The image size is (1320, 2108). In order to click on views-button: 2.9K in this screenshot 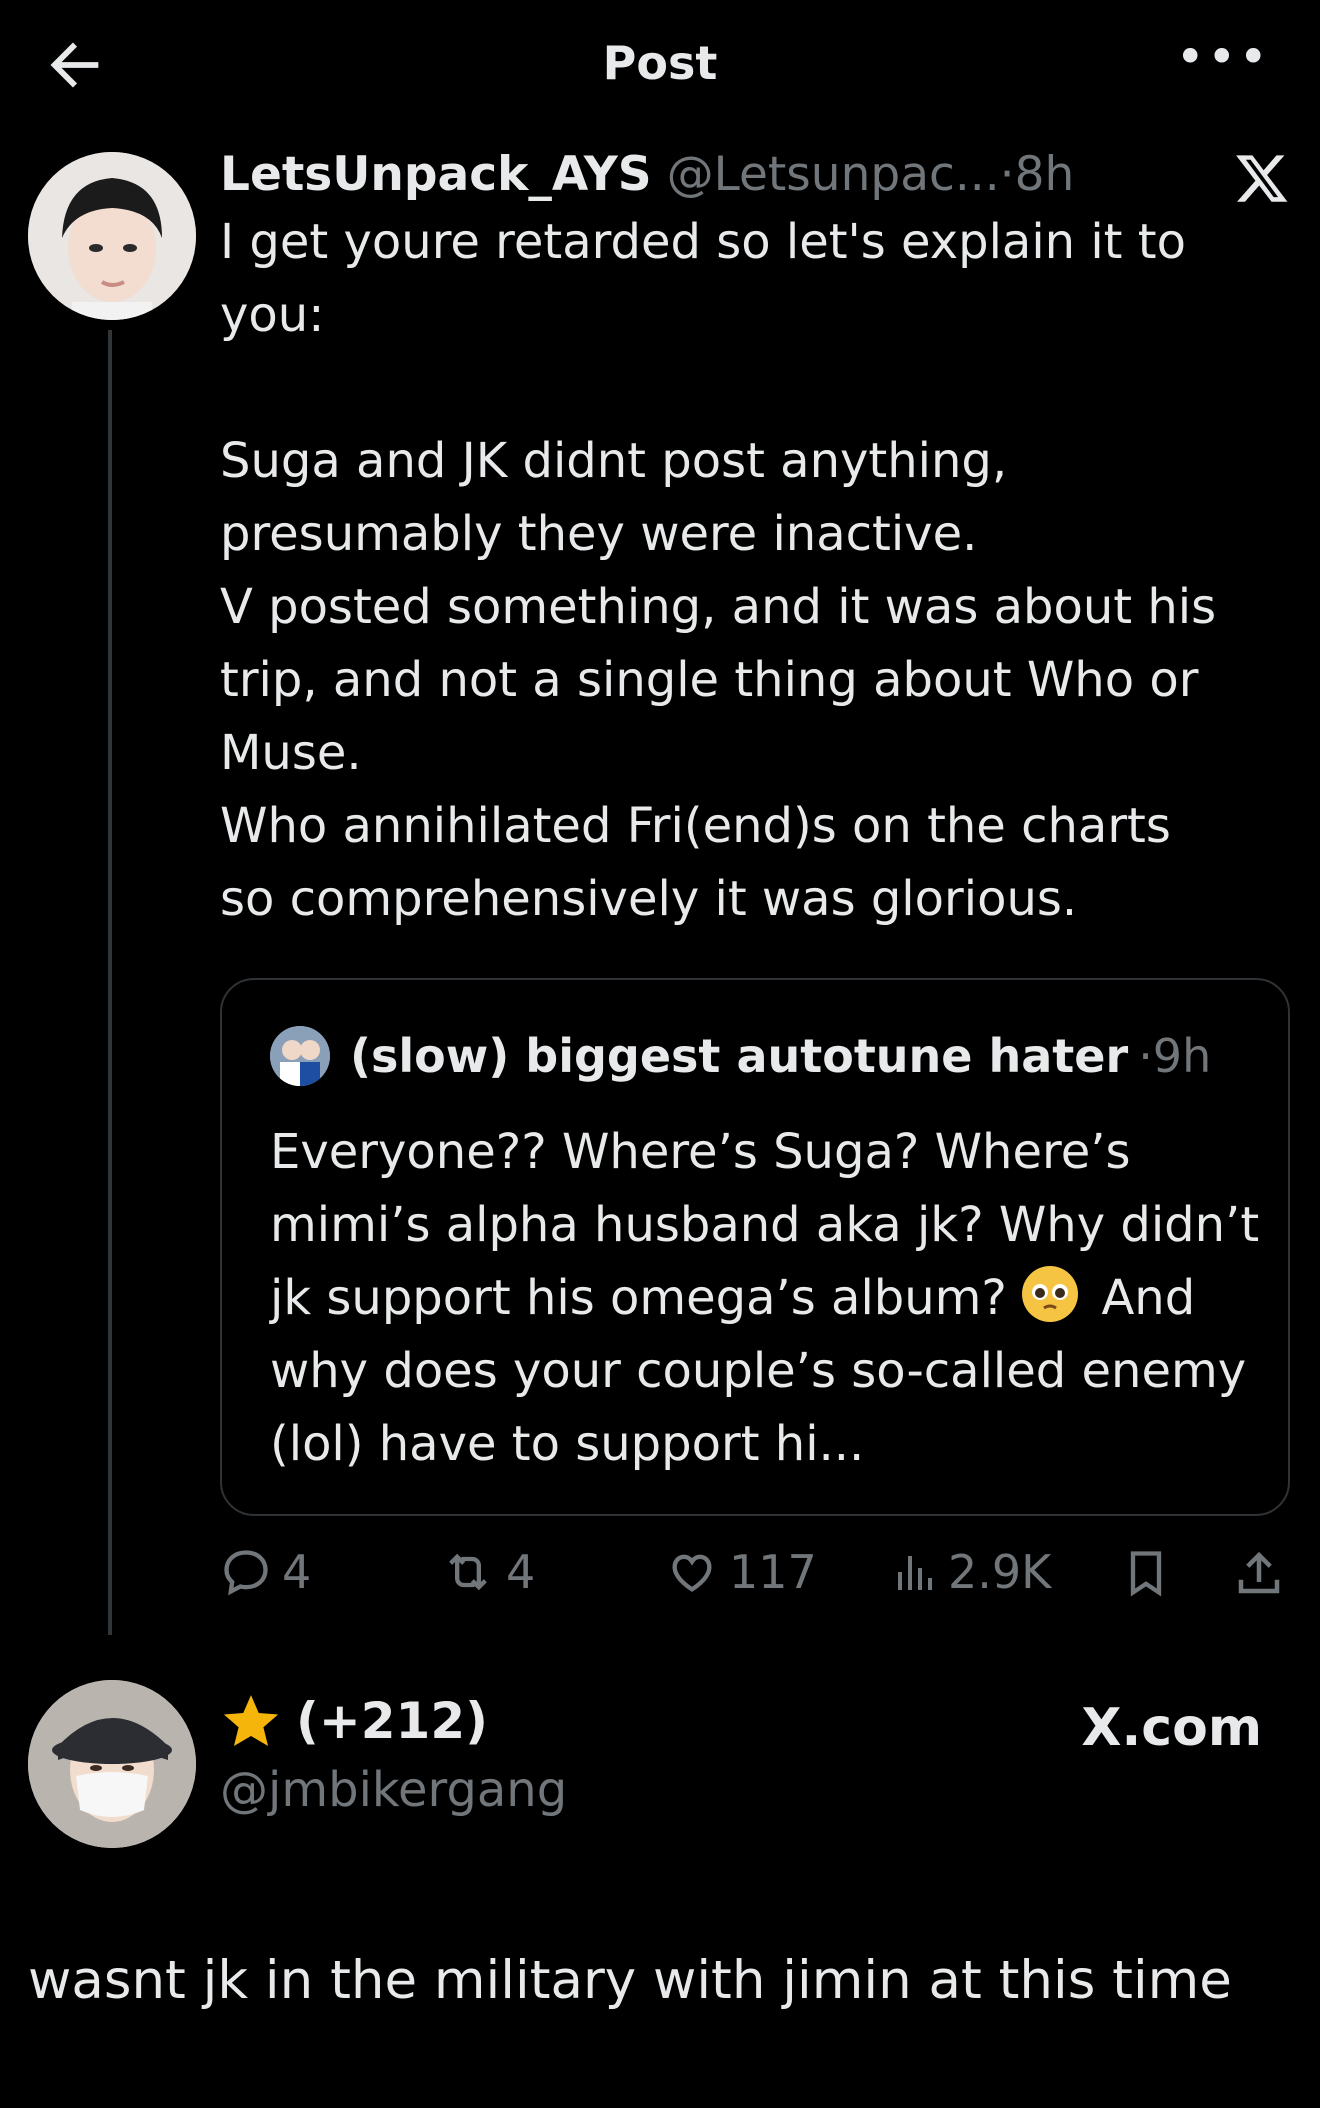, I will do `click(970, 1572)`.